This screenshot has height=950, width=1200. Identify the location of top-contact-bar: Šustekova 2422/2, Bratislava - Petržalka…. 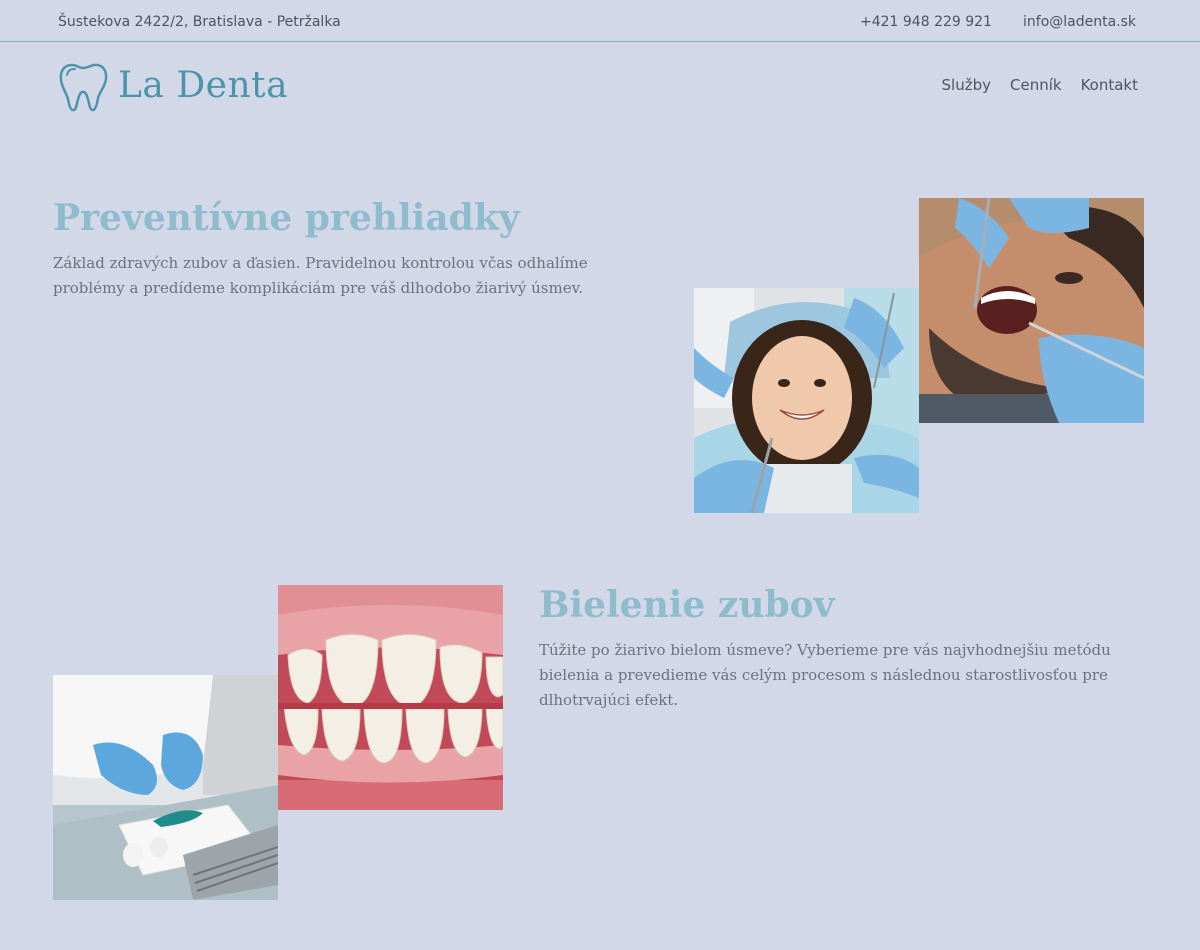
(600, 21).